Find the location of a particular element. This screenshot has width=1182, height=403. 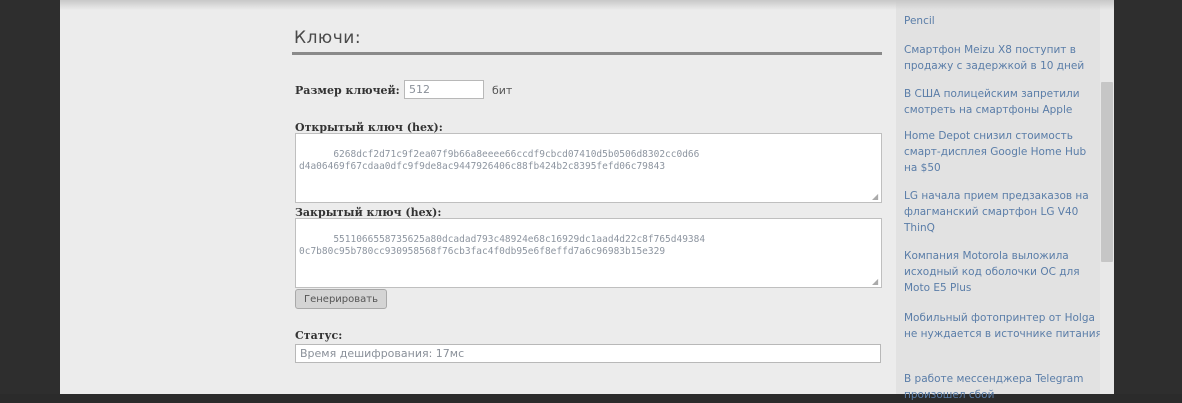

generate-button: Генерировать is located at coordinates (341, 299).